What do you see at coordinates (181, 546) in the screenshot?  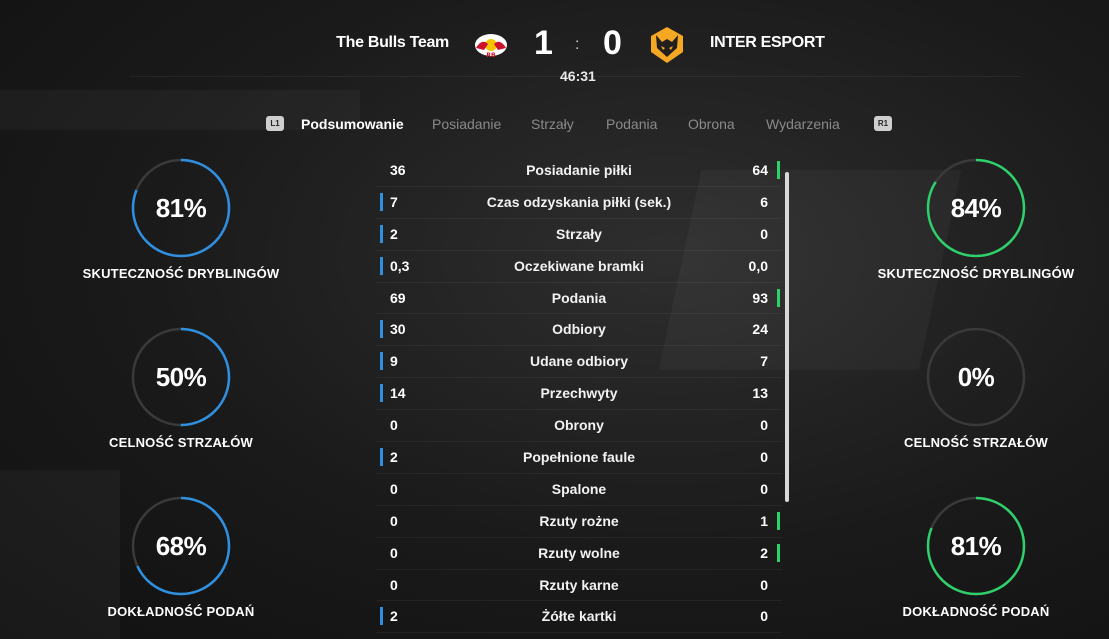 I see `ring-value: 68%` at bounding box center [181, 546].